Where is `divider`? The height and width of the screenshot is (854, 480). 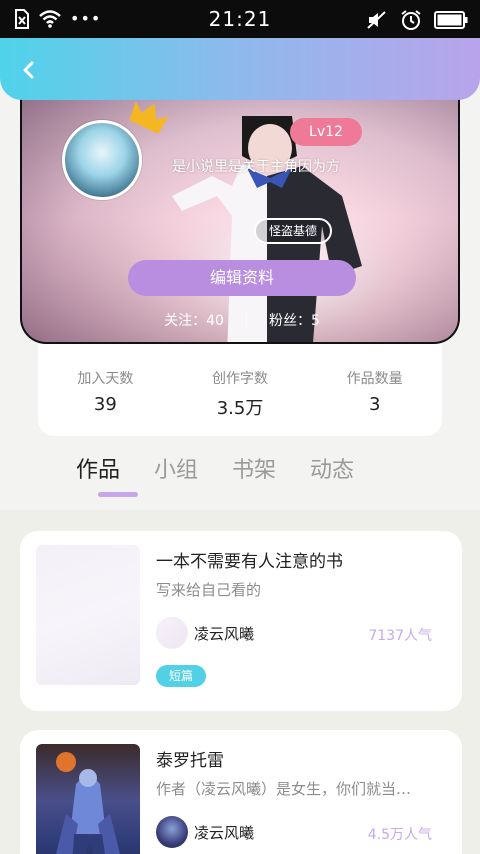 divider is located at coordinates (246, 320).